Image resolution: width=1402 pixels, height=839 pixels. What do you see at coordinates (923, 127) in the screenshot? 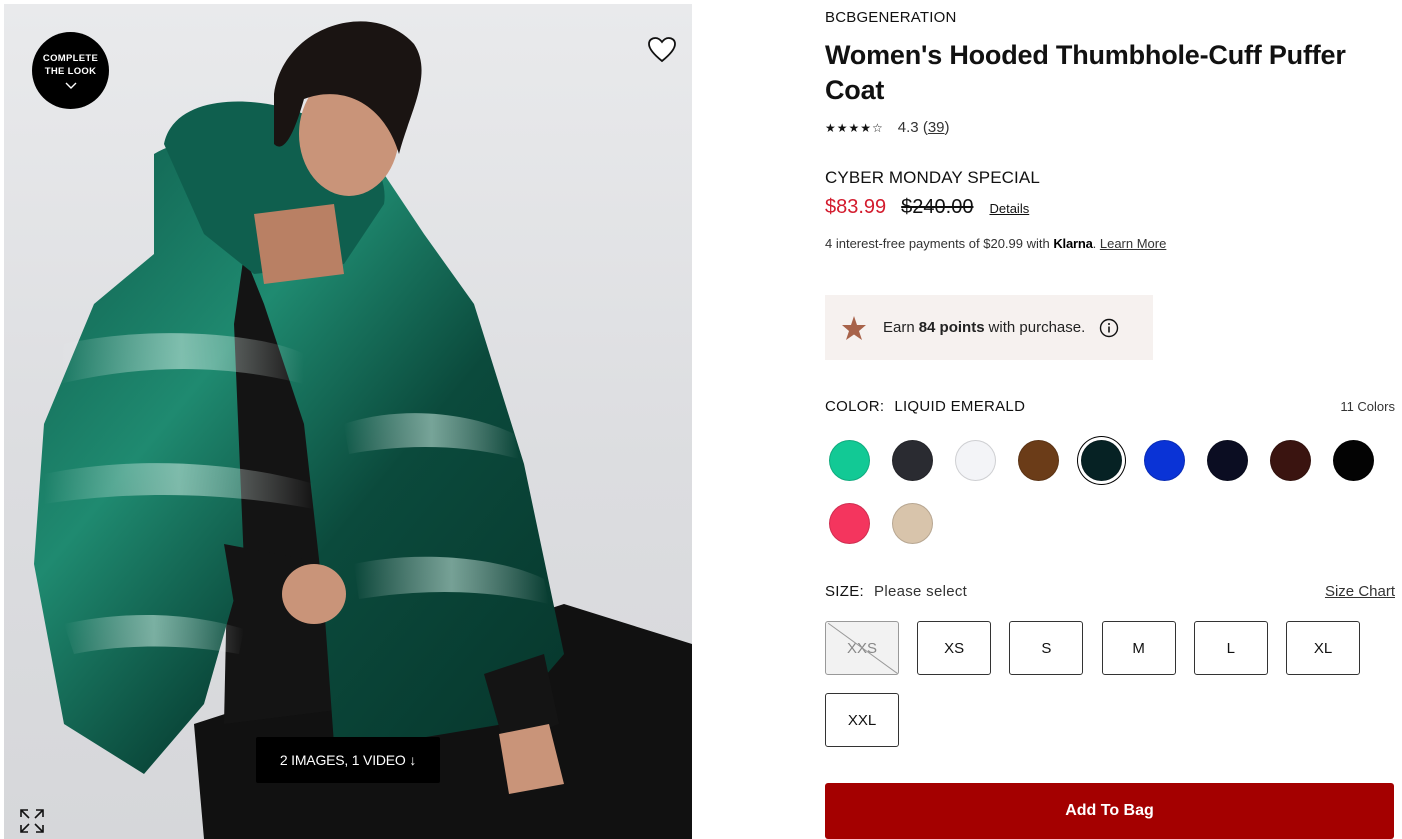
I see `rating-paren-open: (` at bounding box center [923, 127].